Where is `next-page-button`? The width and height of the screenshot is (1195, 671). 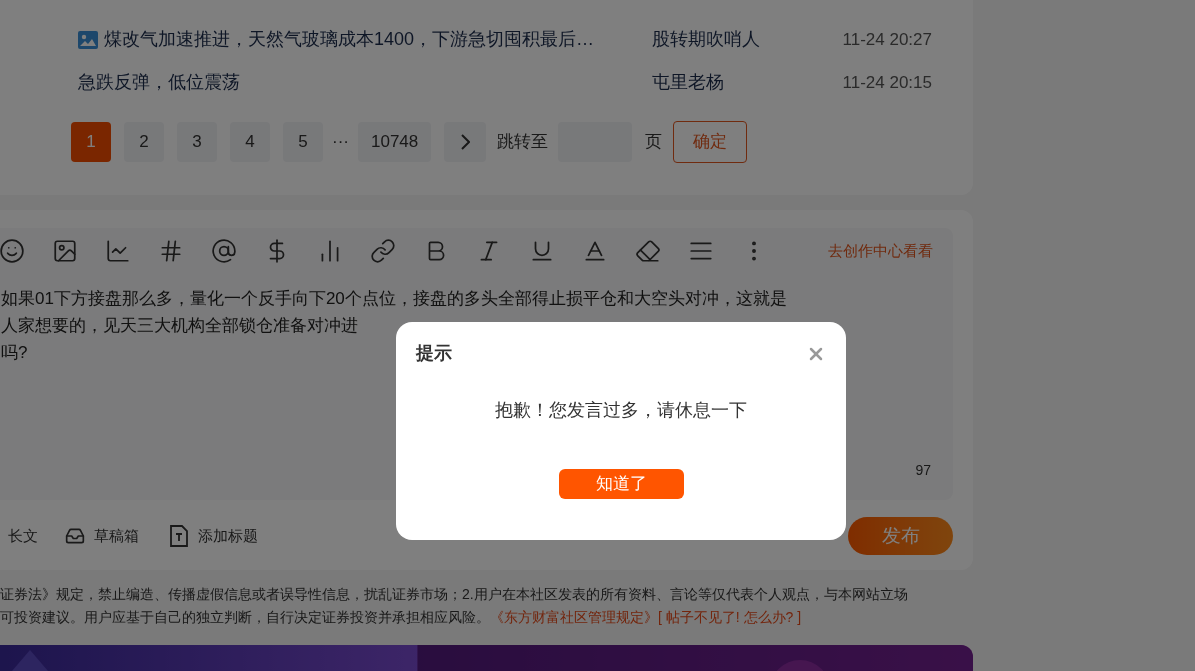
next-page-button is located at coordinates (465, 142).